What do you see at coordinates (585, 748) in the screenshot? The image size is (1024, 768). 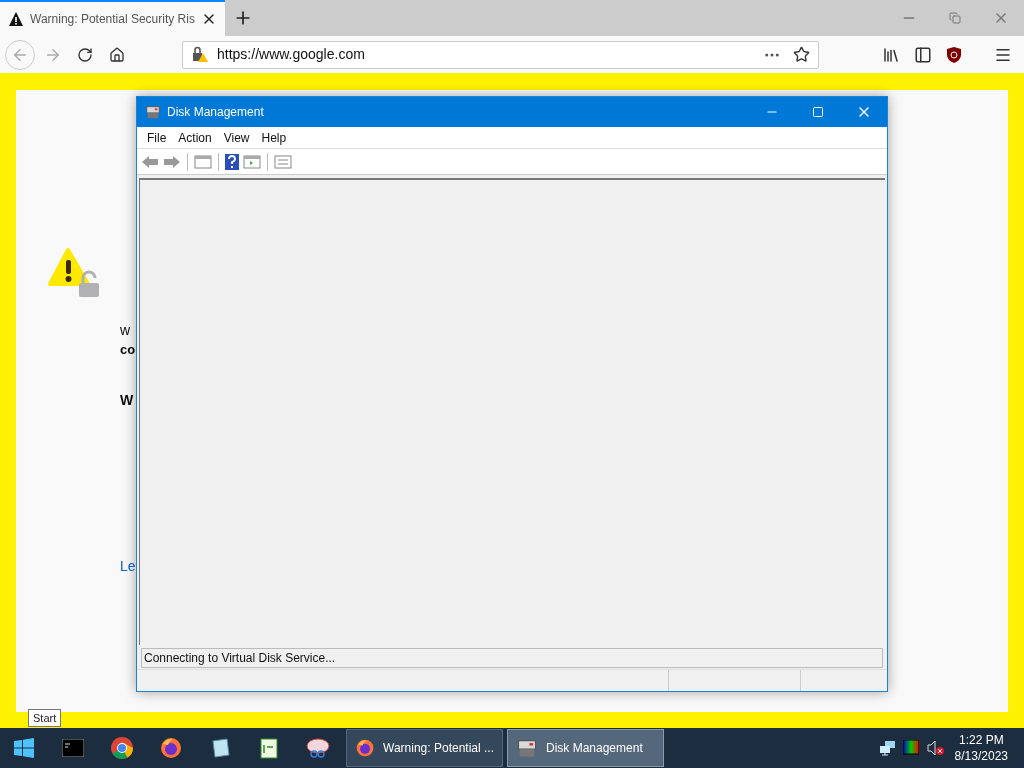 I see `taskbar-button: Disk Management` at bounding box center [585, 748].